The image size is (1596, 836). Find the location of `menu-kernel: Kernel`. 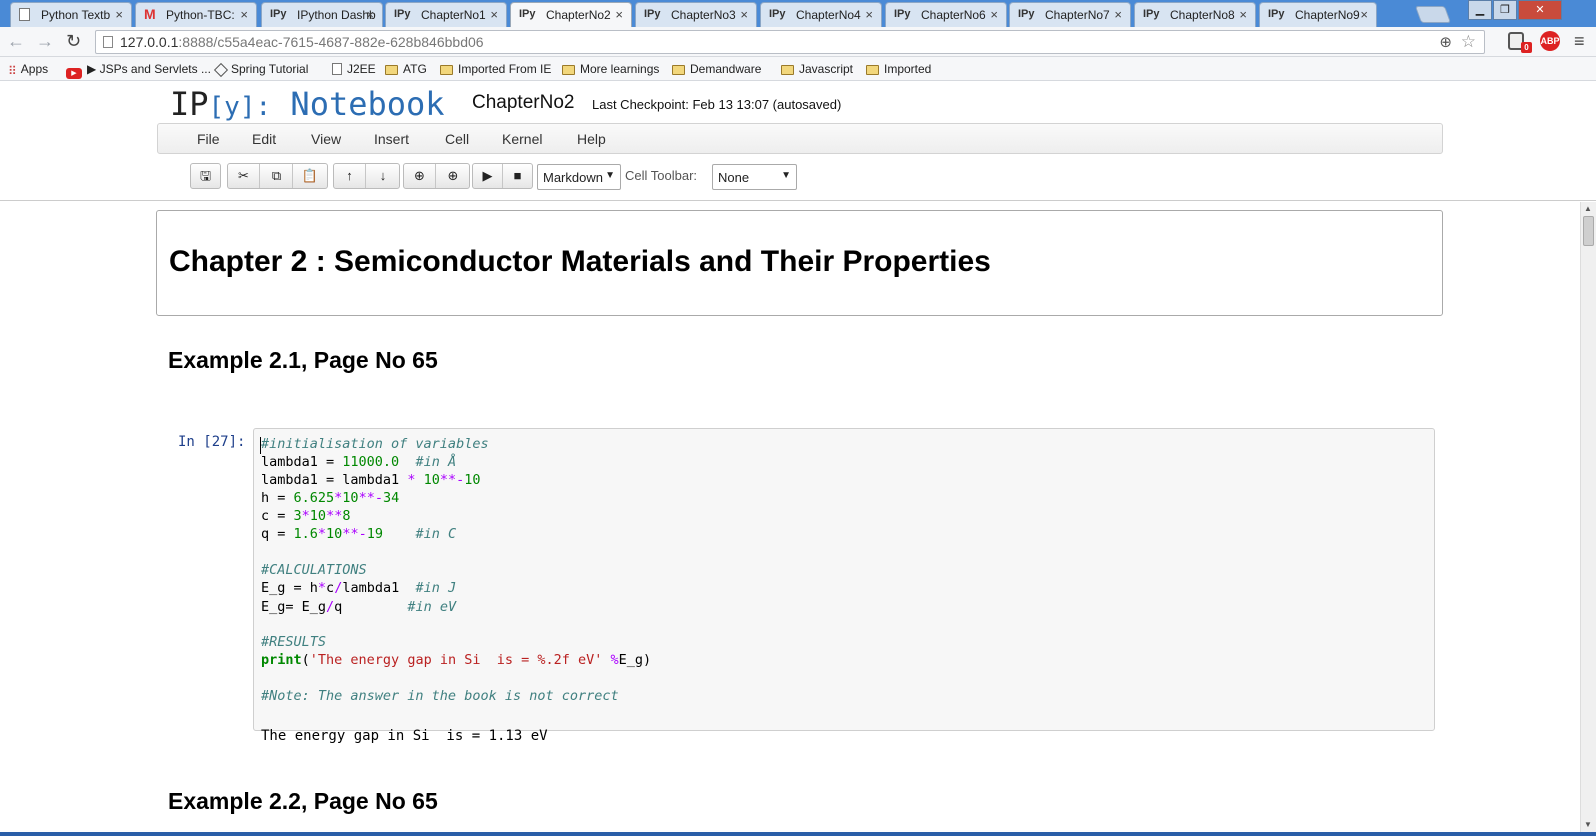

menu-kernel: Kernel is located at coordinates (522, 139).